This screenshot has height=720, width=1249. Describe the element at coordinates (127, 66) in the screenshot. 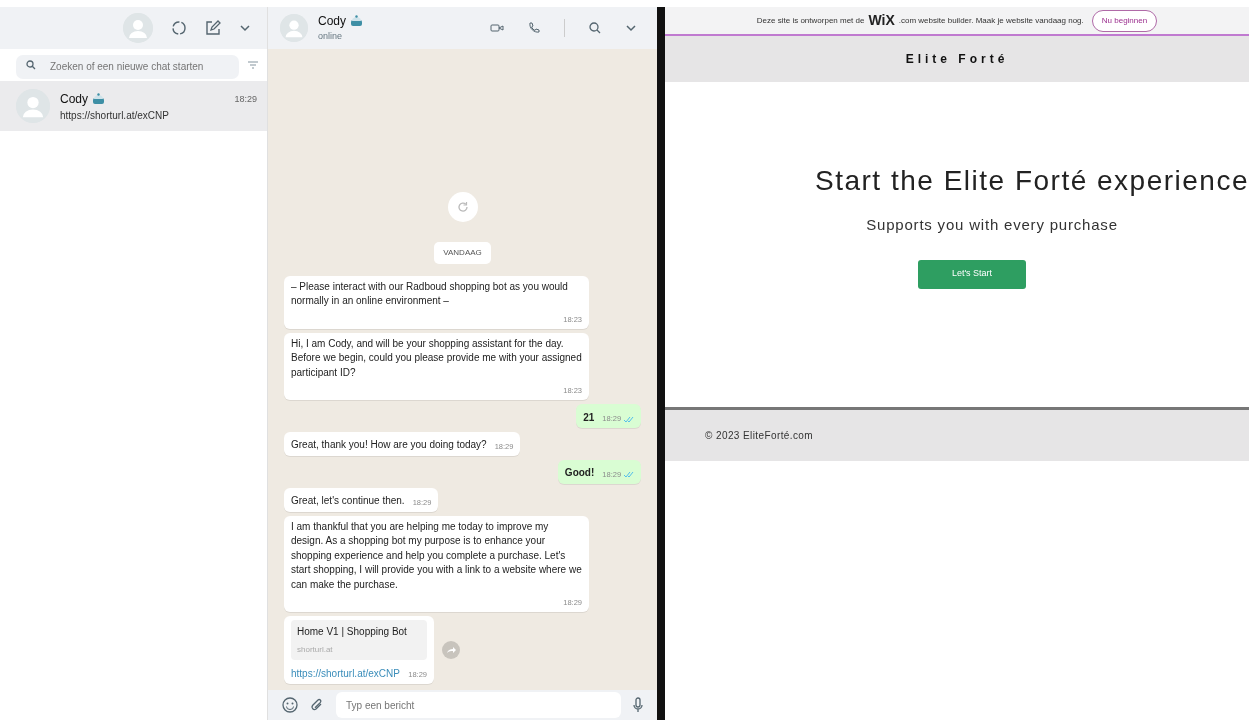

I see `search-field: Zoeken of een nieuwe chat starten` at that location.